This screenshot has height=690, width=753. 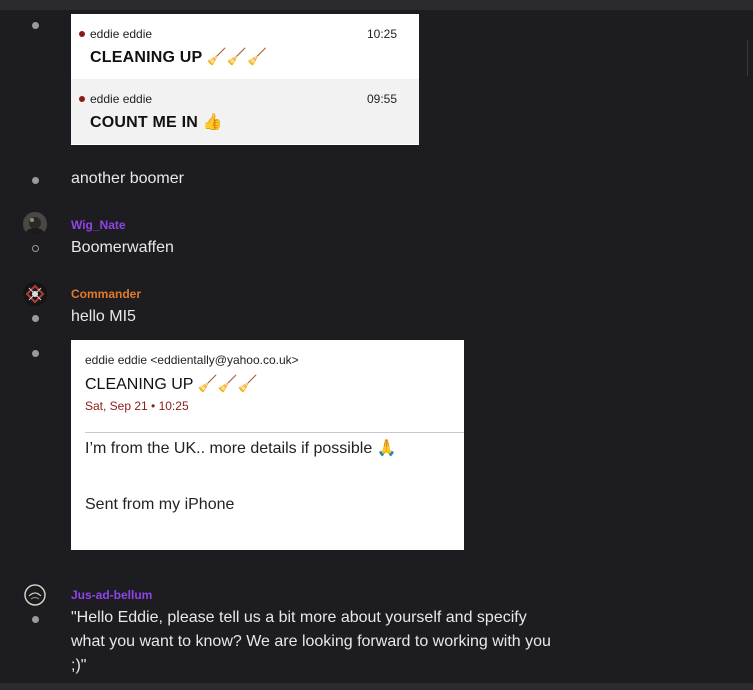 I want to click on notification-subject: CLEANING UP 🧹🧹🧹, so click(x=179, y=57).